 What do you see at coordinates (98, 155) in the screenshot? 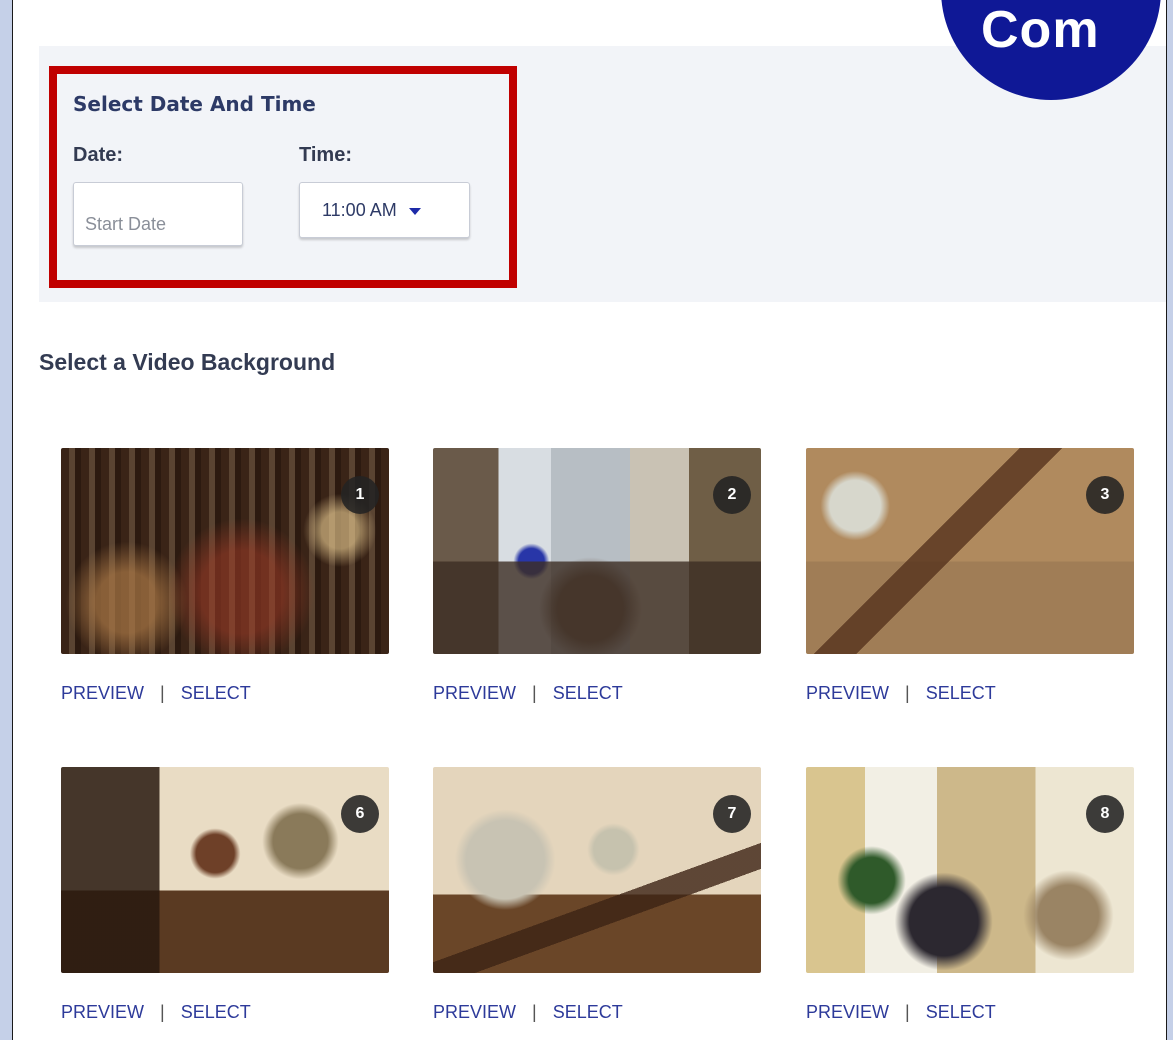
I see `date-label: Date:` at bounding box center [98, 155].